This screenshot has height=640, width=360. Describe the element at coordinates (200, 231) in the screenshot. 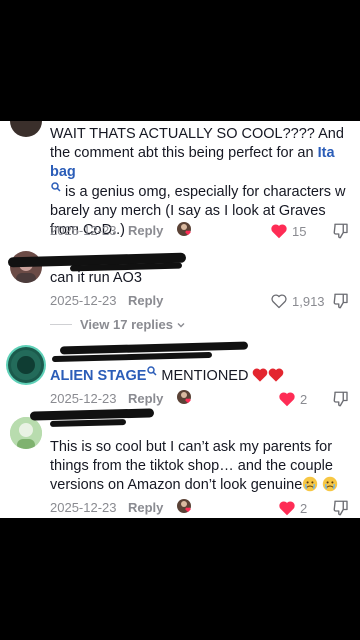

I see `comment-meta: 2025-12-23 Reply 15` at that location.